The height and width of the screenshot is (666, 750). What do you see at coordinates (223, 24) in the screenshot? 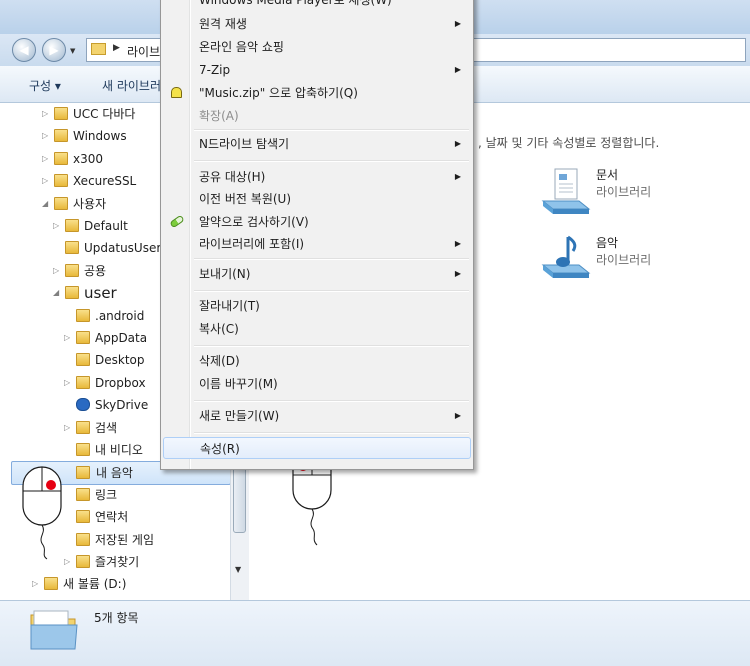
I see `menu-item-label: 원격 재생` at bounding box center [223, 24].